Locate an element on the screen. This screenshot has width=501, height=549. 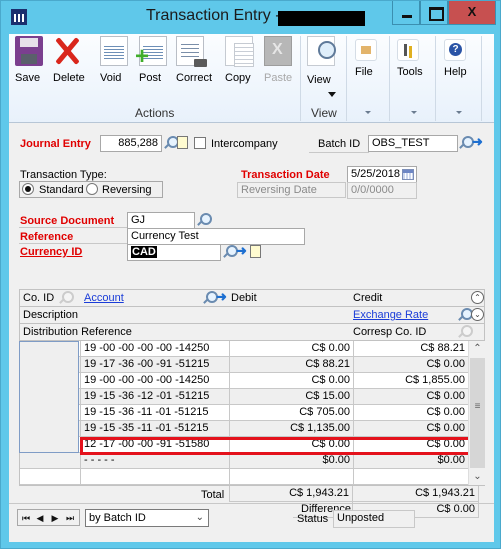
void-button: Void is located at coordinates (114, 60).